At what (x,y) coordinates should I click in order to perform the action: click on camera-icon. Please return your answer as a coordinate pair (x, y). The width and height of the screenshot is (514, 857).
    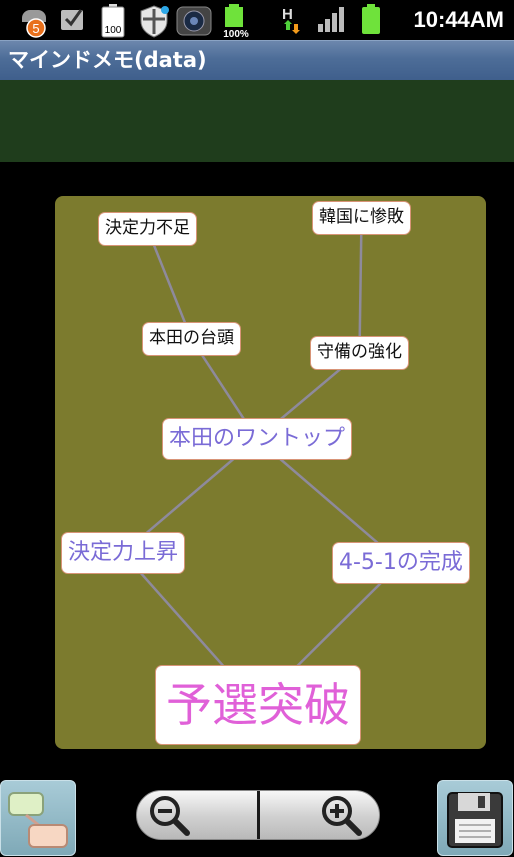
    Looking at the image, I should click on (194, 21).